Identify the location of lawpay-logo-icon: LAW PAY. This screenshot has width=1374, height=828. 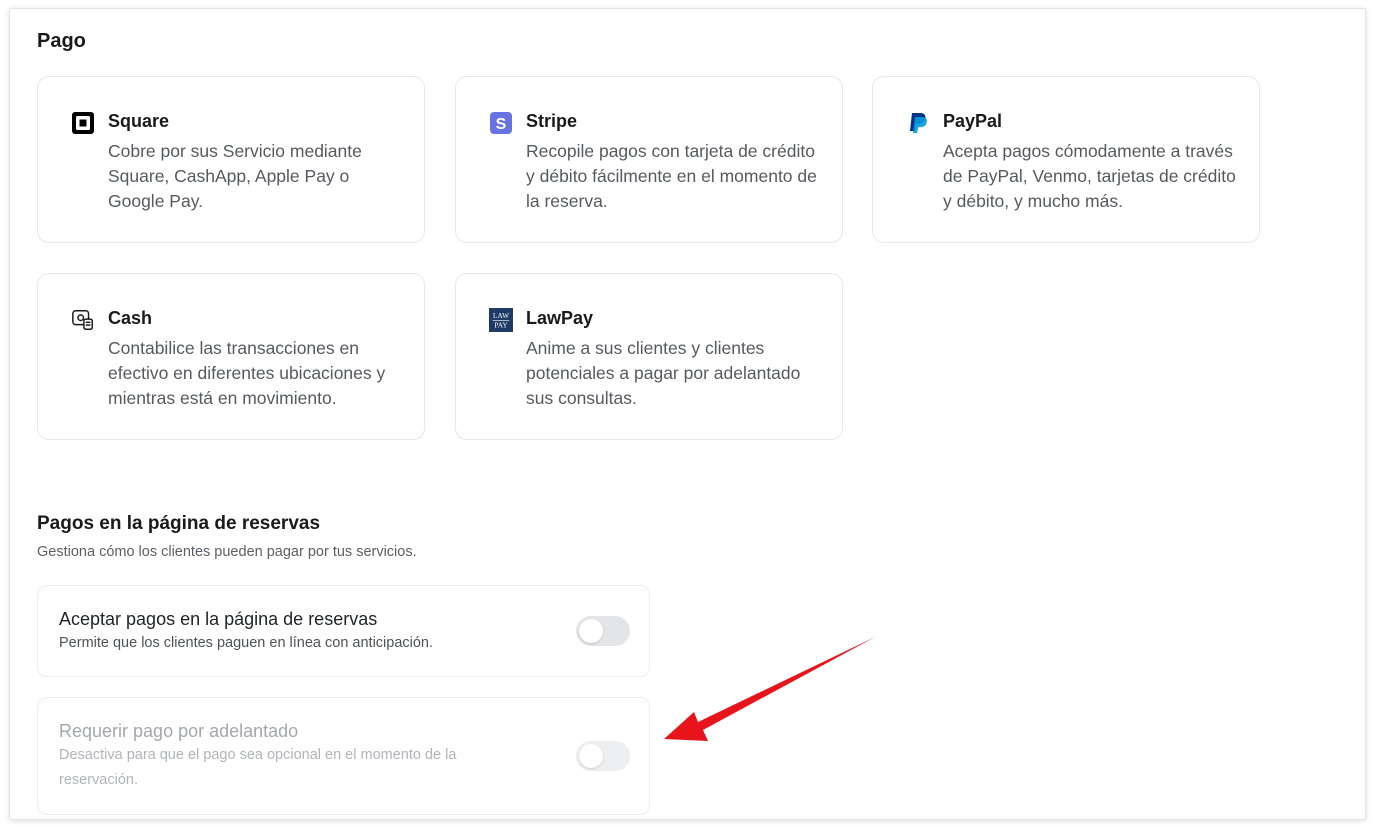
(501, 320).